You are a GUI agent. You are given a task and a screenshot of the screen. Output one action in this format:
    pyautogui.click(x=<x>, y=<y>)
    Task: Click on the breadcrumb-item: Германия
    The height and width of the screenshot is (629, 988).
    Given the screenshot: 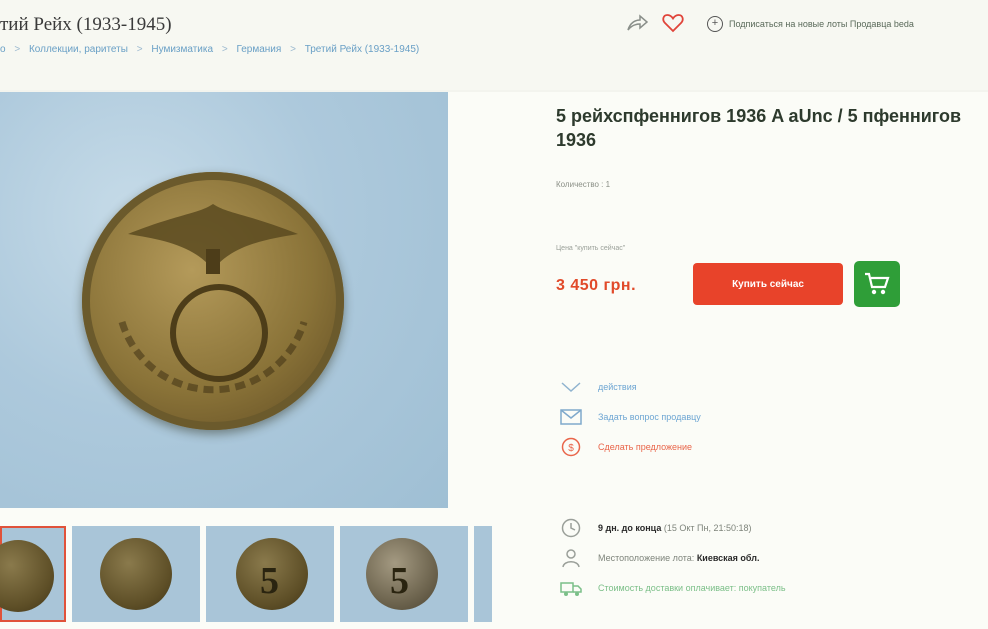 What is the action you would take?
    pyautogui.click(x=258, y=49)
    